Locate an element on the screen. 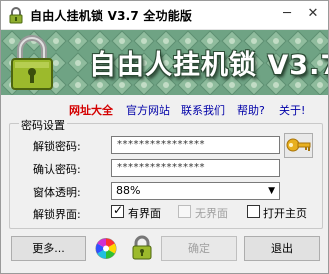 The width and height of the screenshot is (329, 274). link-about: 关于! is located at coordinates (292, 110).